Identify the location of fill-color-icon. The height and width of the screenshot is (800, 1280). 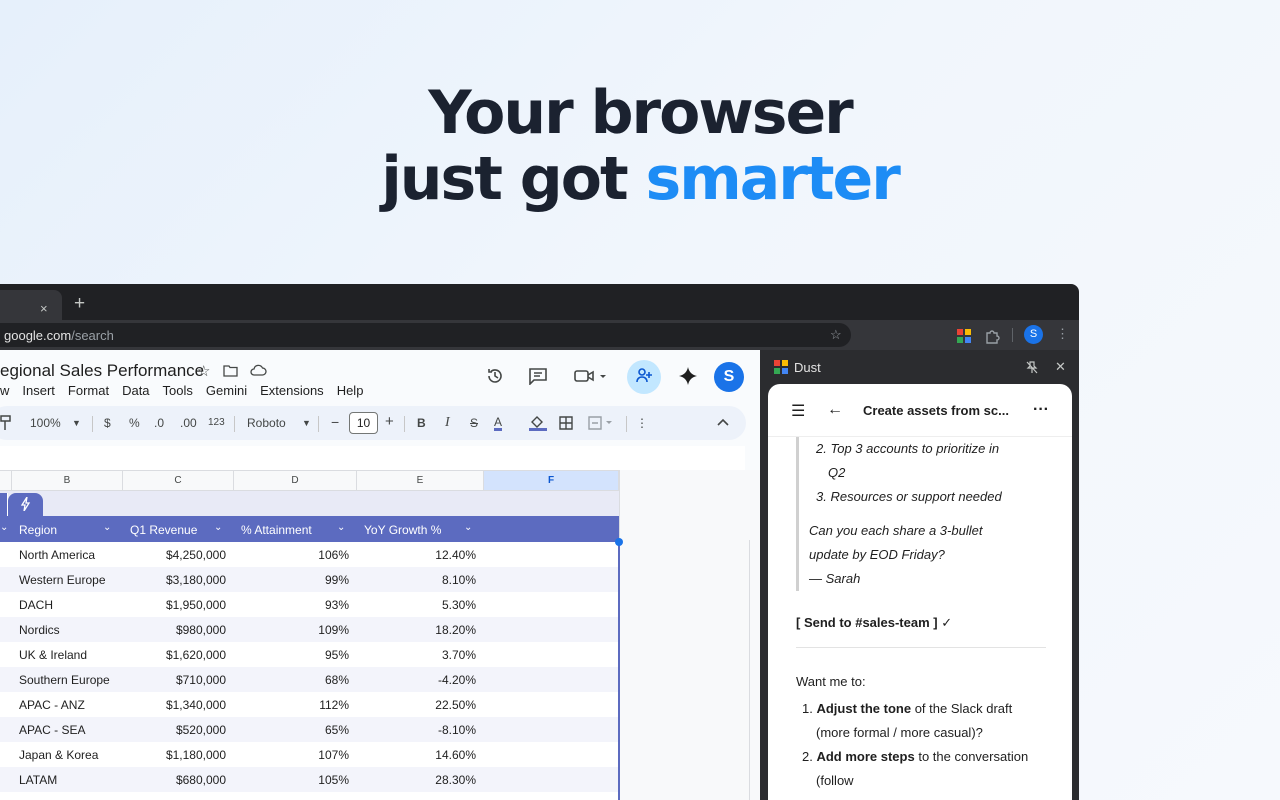
(538, 422).